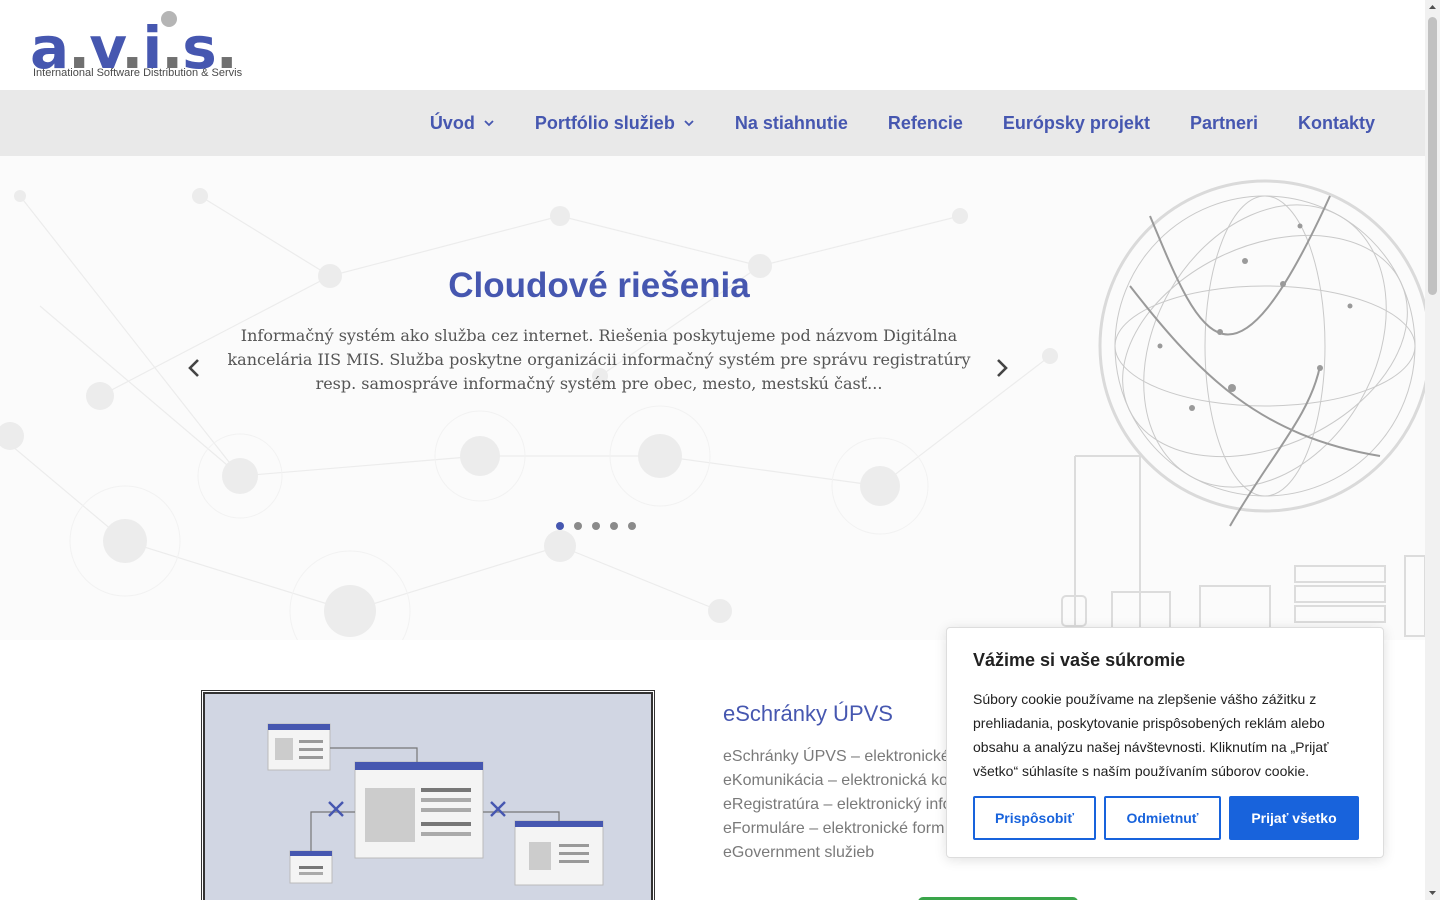 This screenshot has width=1440, height=900. Describe the element at coordinates (1432, 450) in the screenshot. I see `page-scrollbar` at that location.